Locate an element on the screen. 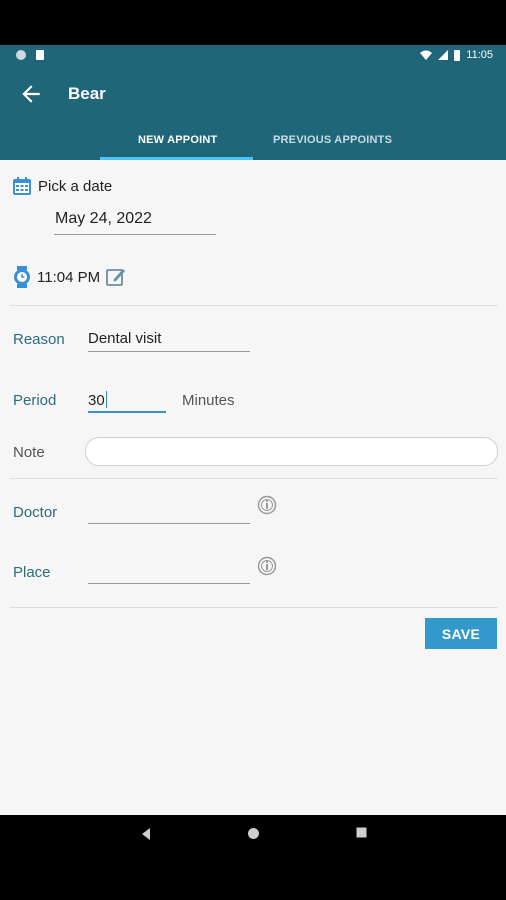 This screenshot has width=506, height=900. back-arrow-icon is located at coordinates (31, 94).